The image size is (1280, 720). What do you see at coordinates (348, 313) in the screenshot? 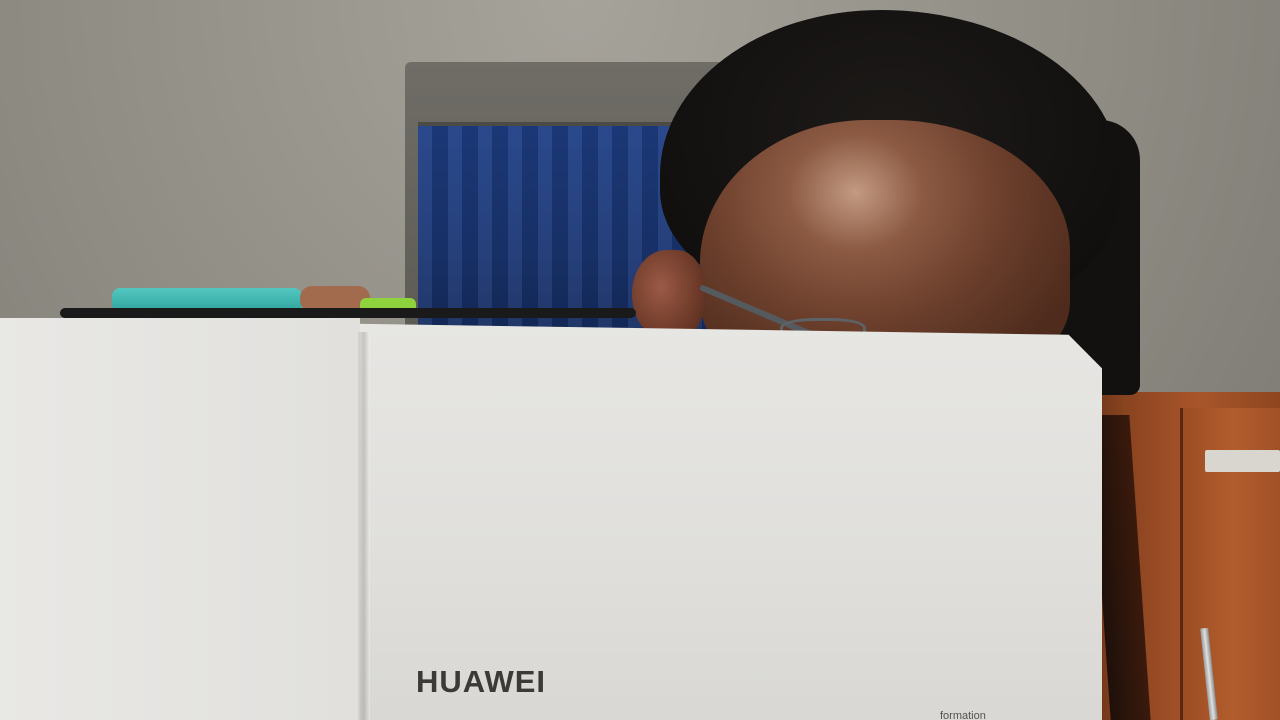
I see `tablet-edge` at bounding box center [348, 313].